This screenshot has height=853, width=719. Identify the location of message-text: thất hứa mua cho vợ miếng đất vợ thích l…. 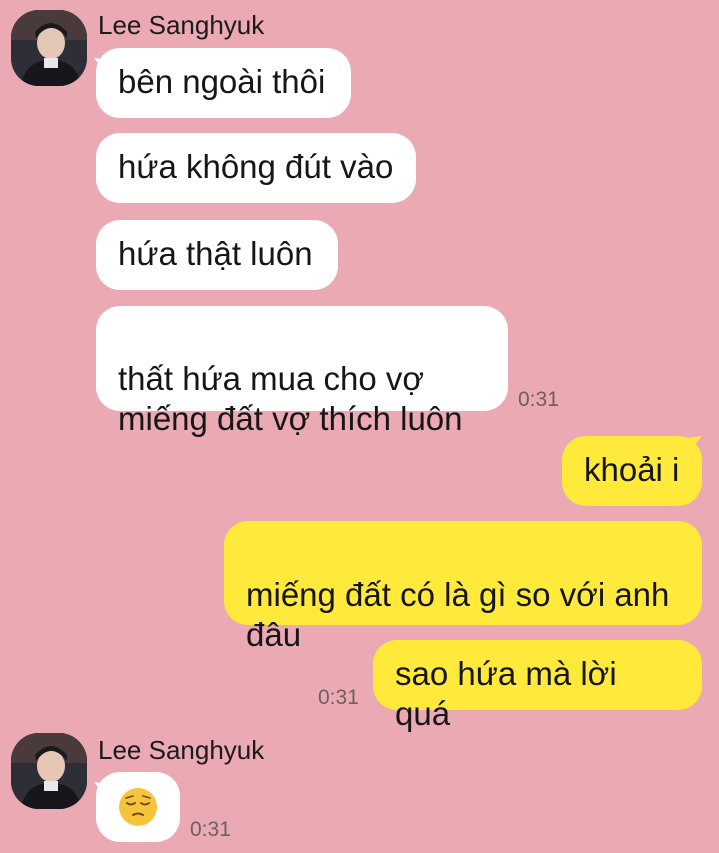
(290, 398).